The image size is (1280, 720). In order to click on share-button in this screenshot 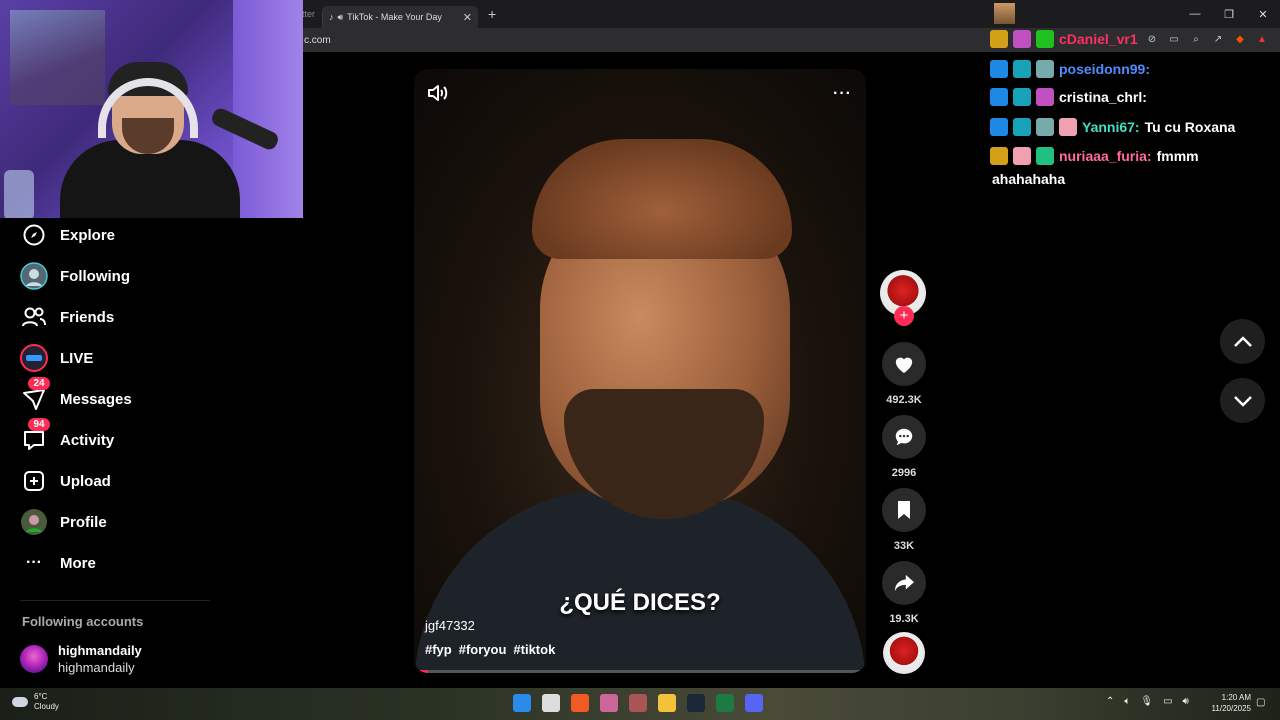, I will do `click(904, 583)`.